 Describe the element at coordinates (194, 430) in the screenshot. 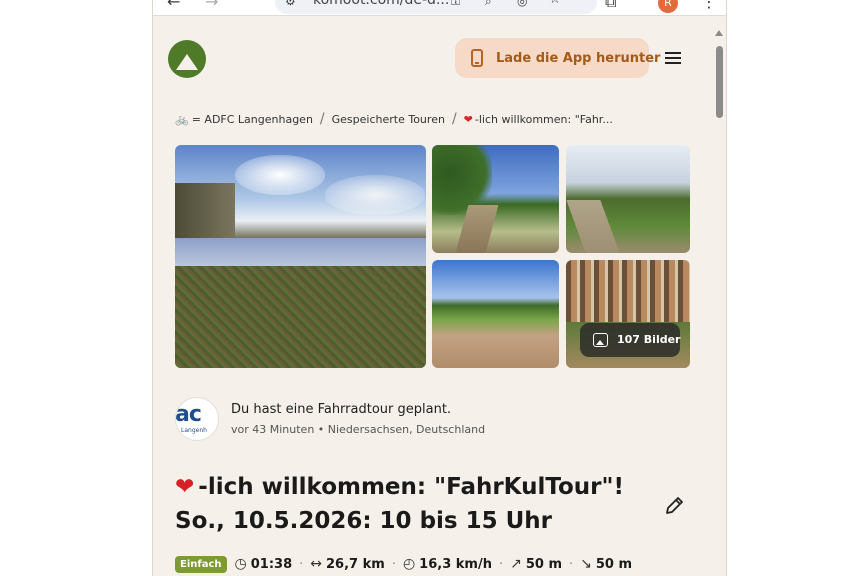

I see `org-logo-subtext: Langenh` at that location.